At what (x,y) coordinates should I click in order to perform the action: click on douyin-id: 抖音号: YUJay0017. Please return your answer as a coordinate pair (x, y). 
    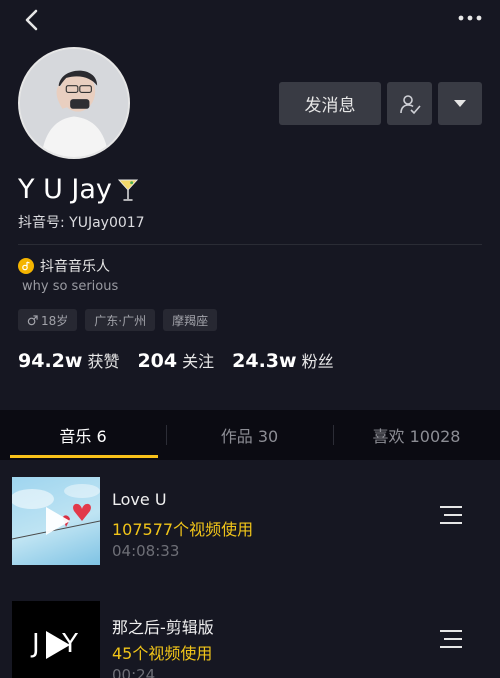
    Looking at the image, I should click on (81, 223).